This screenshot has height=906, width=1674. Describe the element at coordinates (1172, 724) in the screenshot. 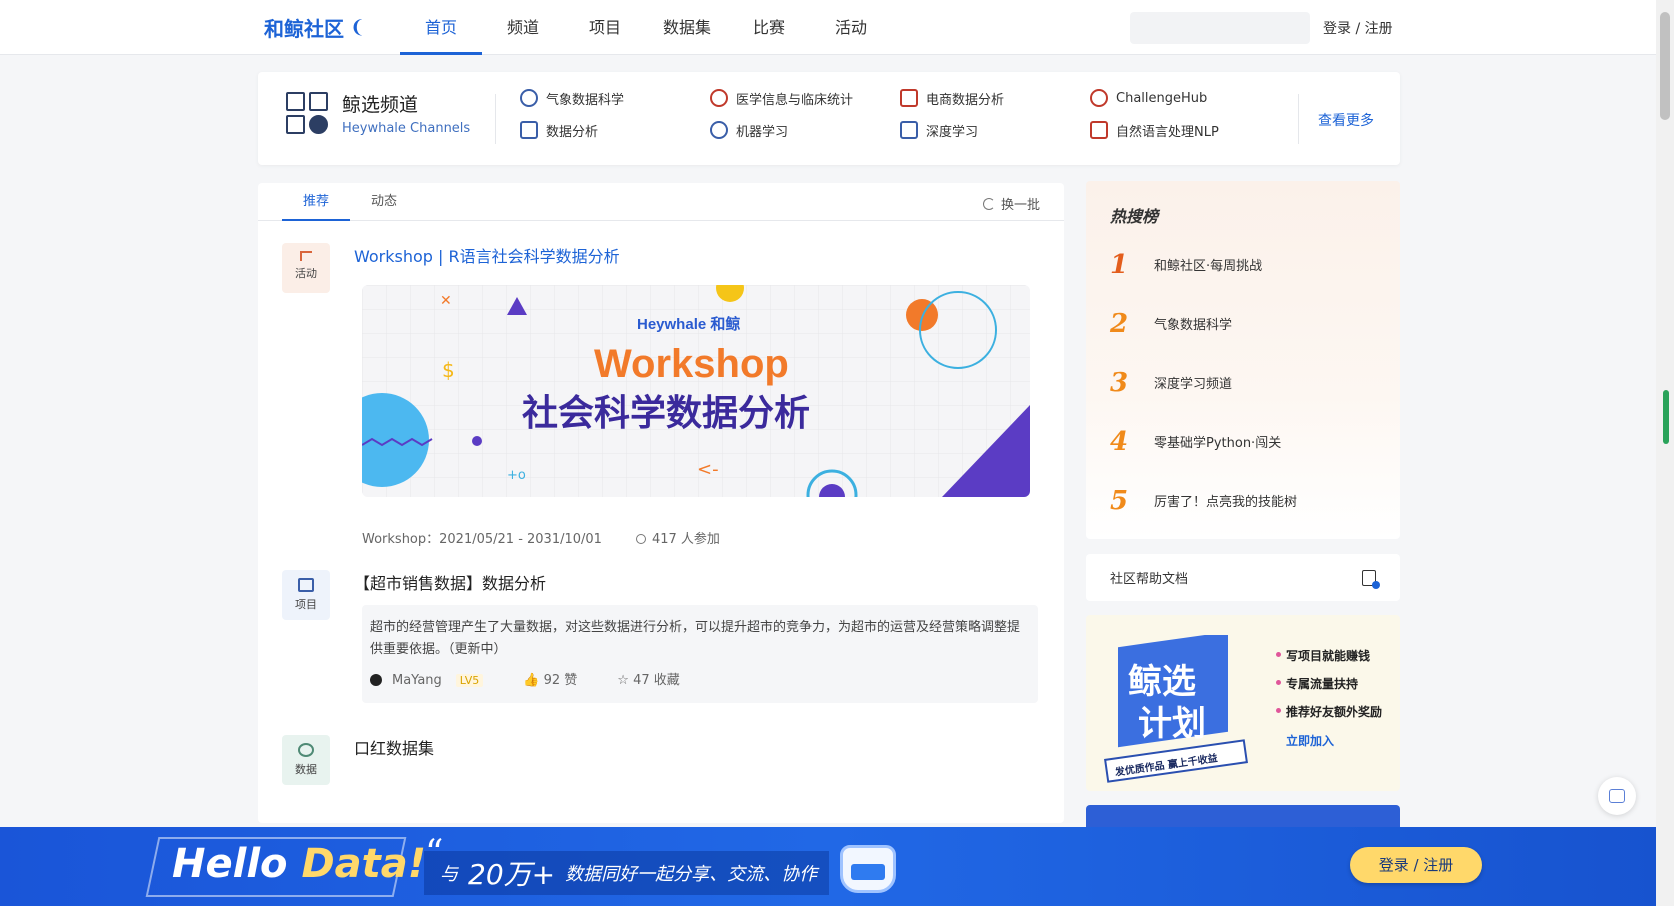

I see `svg-text: 计划` at that location.